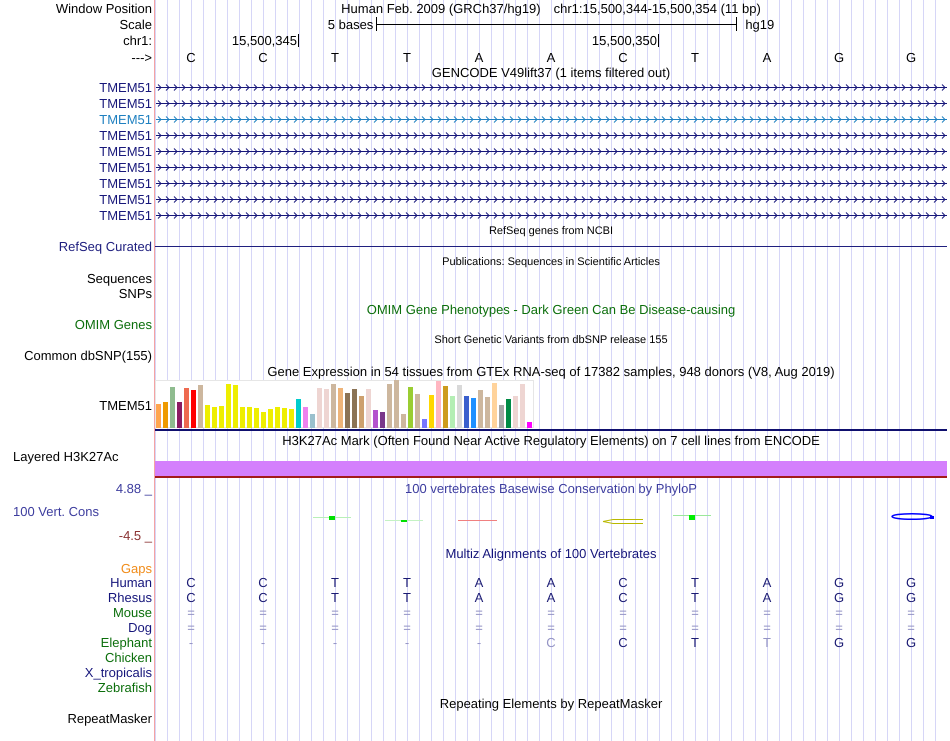 The height and width of the screenshot is (741, 950). I want to click on track-label: RepeatMasker, so click(109, 718).